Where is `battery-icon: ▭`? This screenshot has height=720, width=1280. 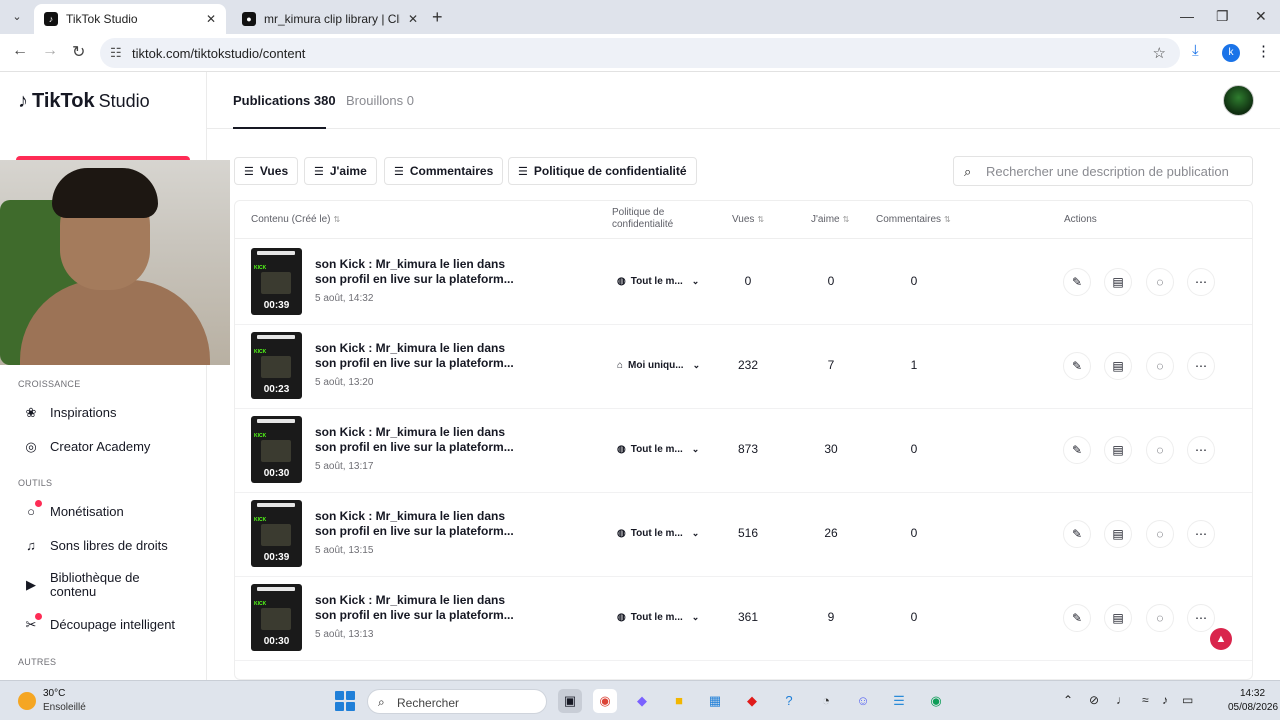
battery-icon: ▭ is located at coordinates (1187, 700).